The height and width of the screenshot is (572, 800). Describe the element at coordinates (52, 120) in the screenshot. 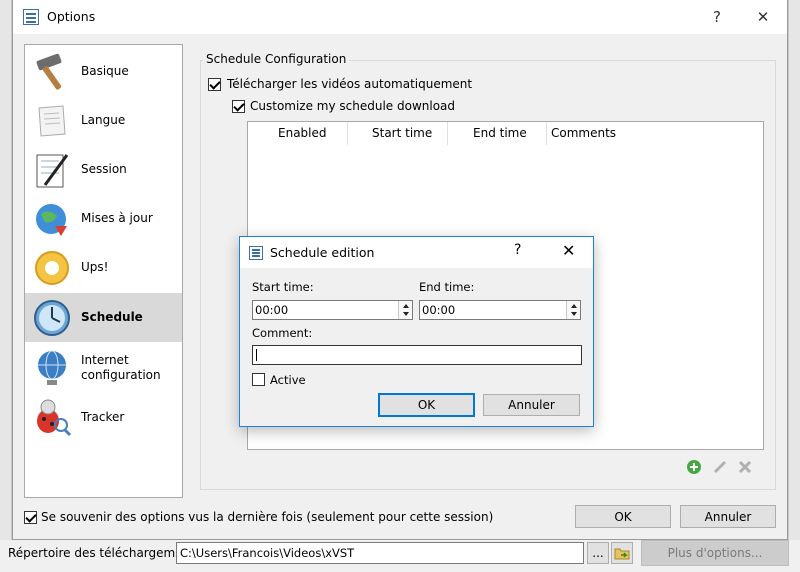

I see `scroll-icon` at that location.